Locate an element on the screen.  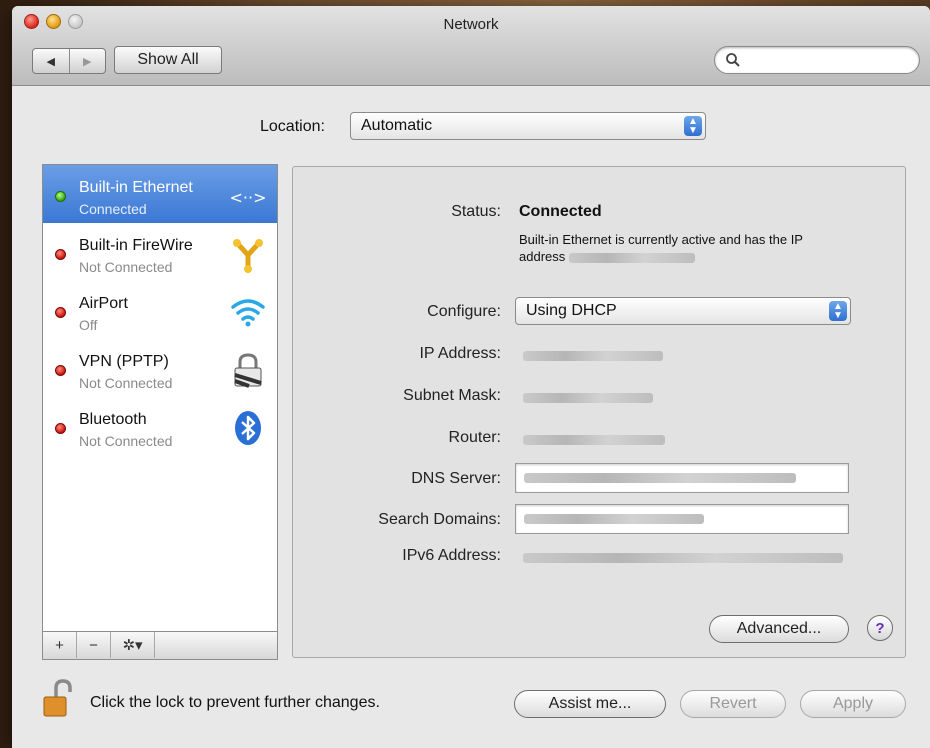
redacted-ip-address is located at coordinates (631, 257).